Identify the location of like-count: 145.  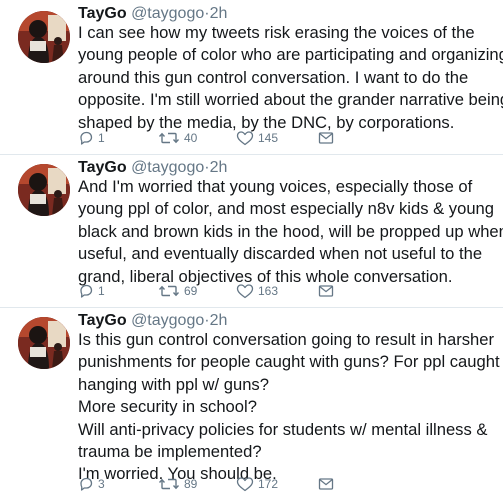
(268, 138).